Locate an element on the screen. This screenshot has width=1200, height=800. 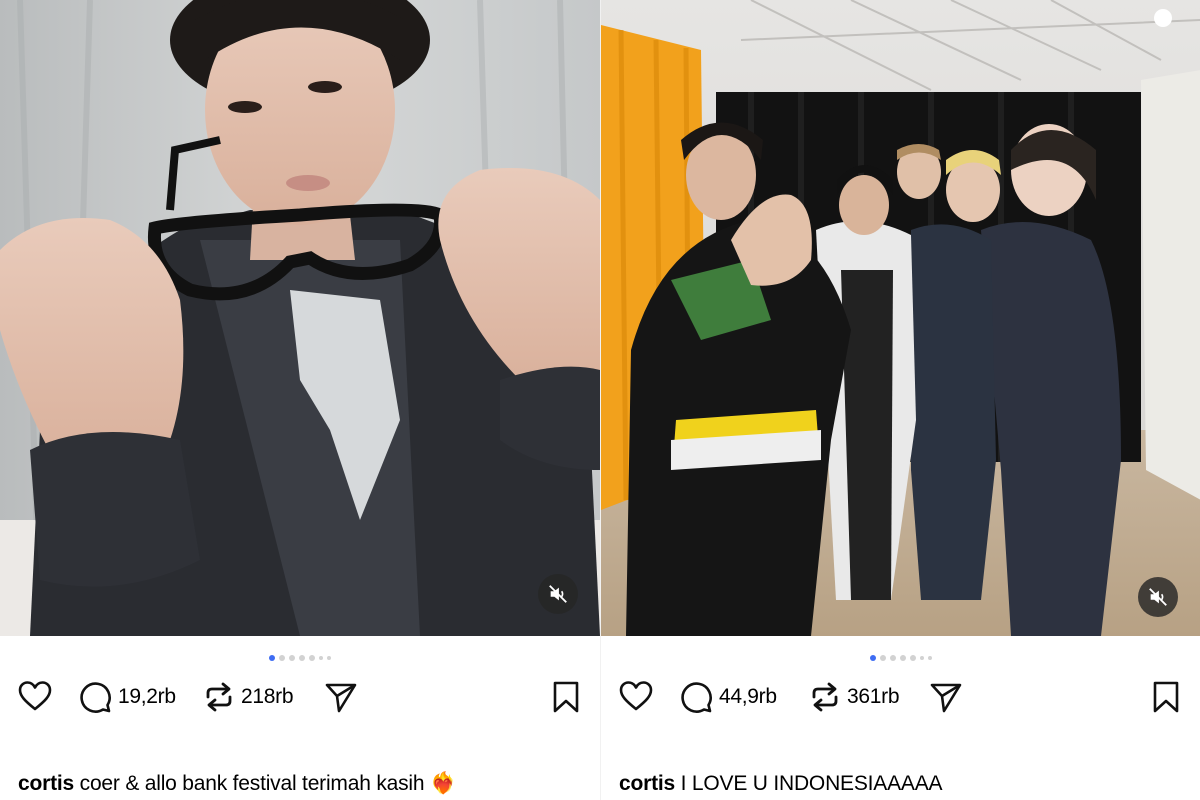
action-bar: 44,9rb 361rb is located at coordinates (900, 699).